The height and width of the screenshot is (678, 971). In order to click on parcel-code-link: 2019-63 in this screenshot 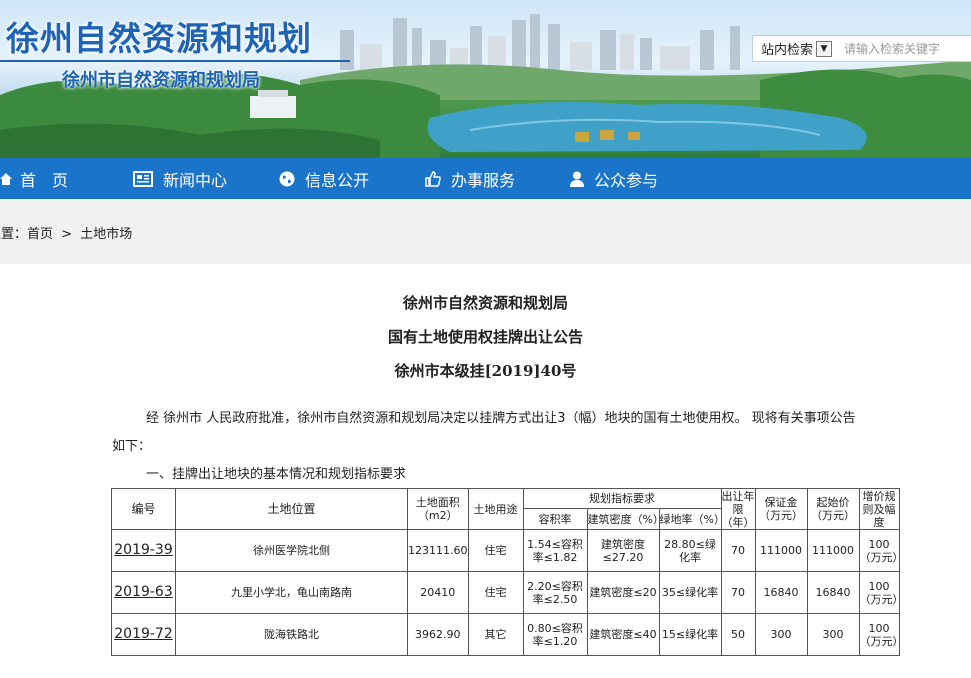, I will do `click(143, 592)`.